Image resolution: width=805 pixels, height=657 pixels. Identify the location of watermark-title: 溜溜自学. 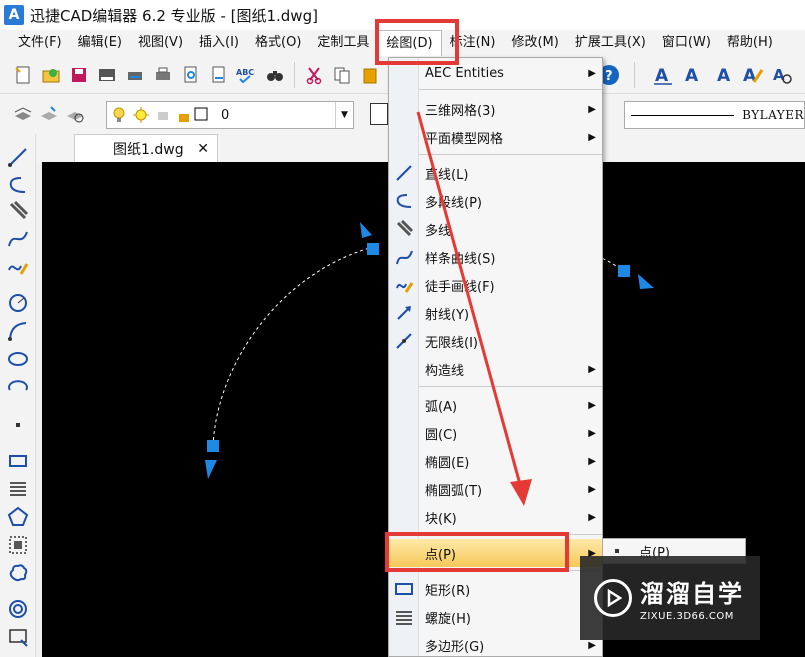
(692, 594).